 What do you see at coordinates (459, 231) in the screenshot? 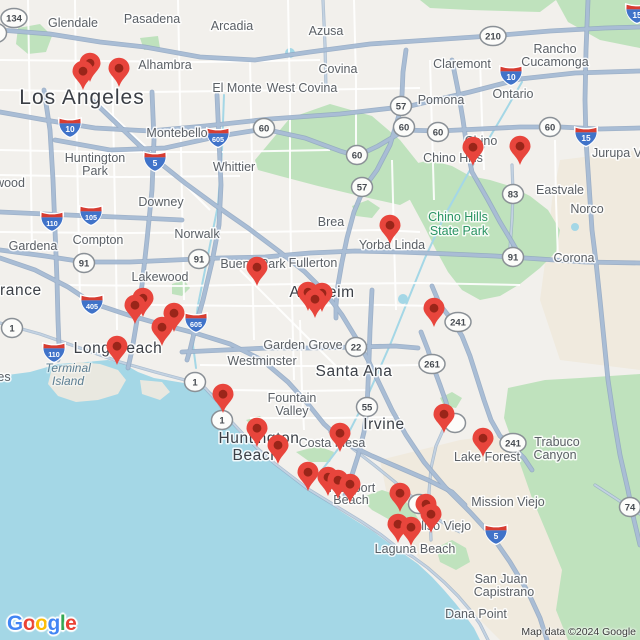
I see `park-label: State Park` at bounding box center [459, 231].